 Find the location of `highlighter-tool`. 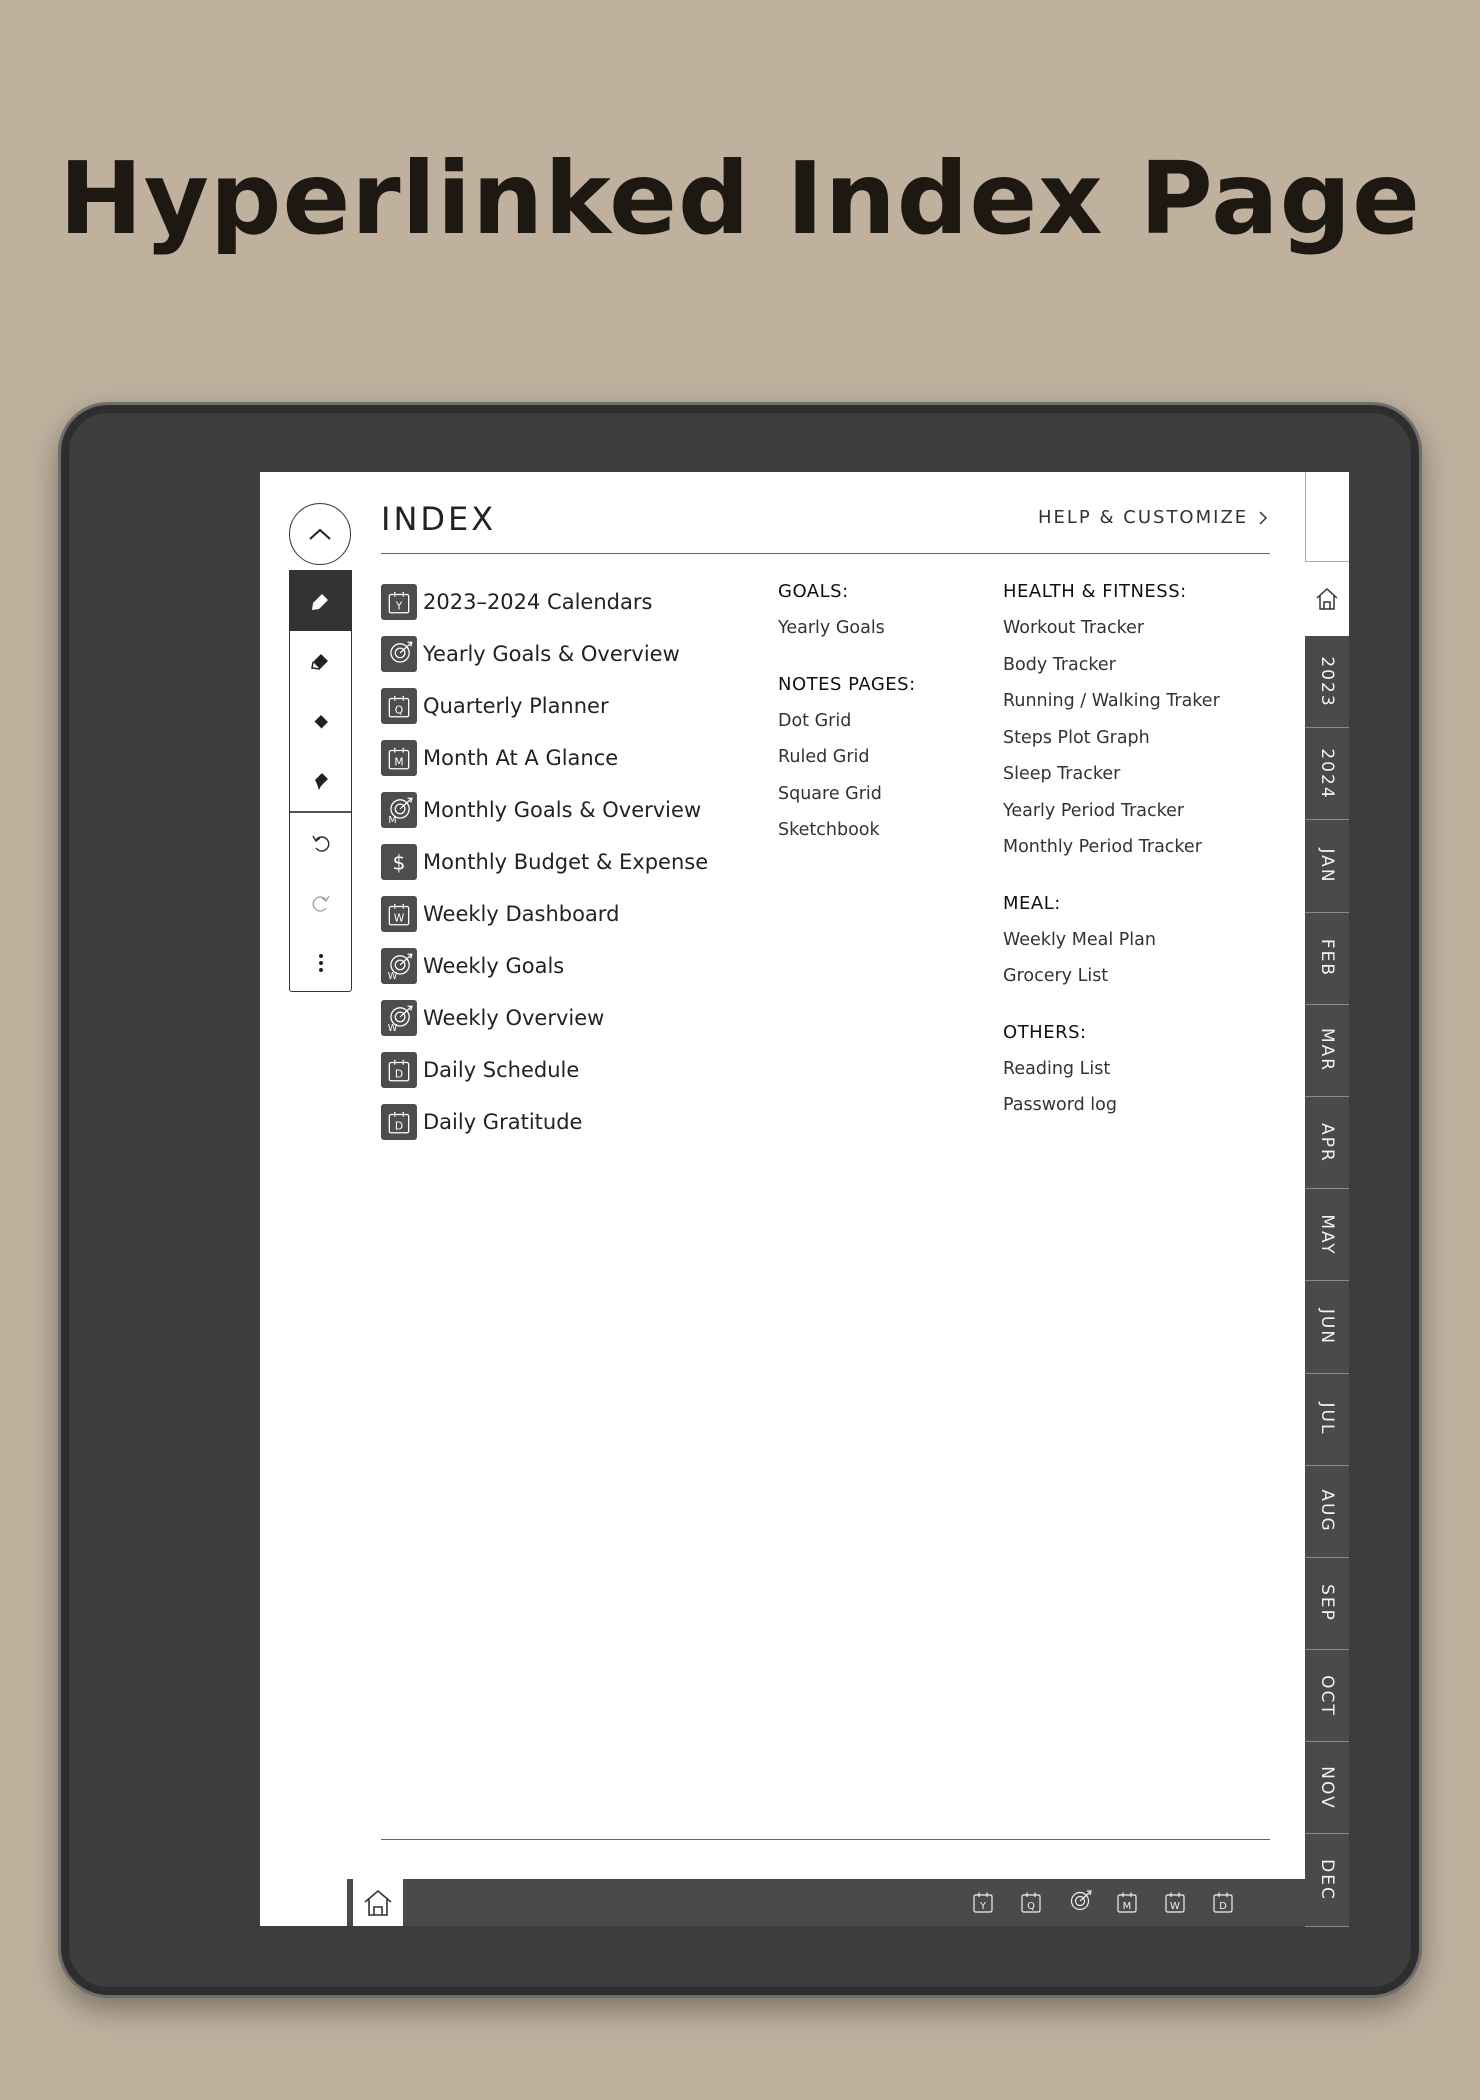

highlighter-tool is located at coordinates (320, 661).